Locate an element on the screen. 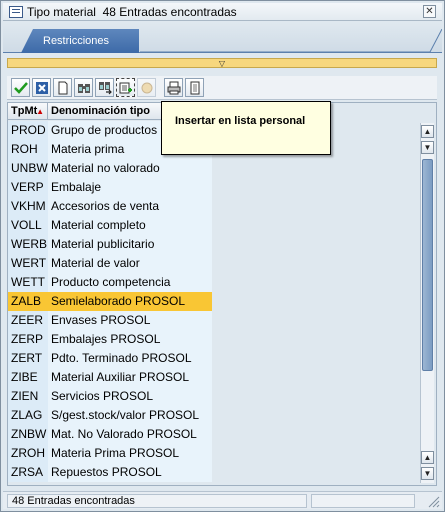 The image size is (445, 512). cell-code: UNBW is located at coordinates (28, 168).